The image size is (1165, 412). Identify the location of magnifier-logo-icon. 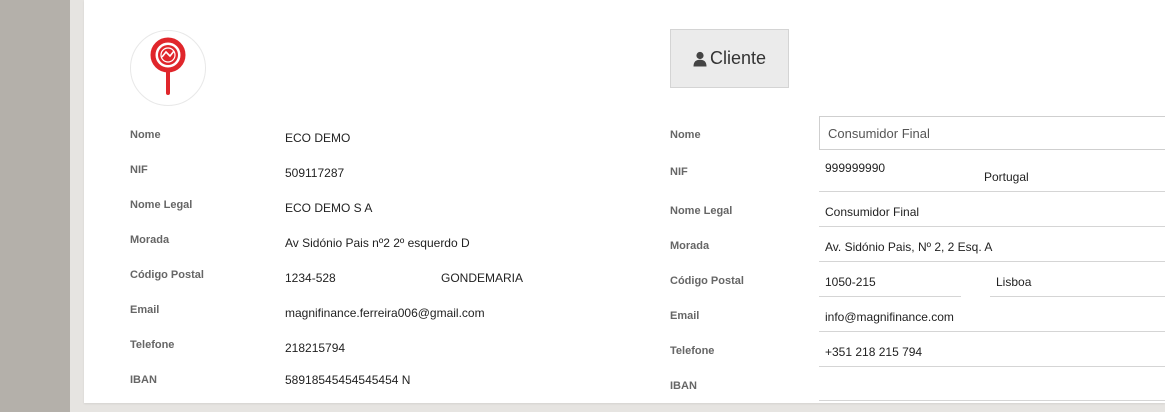
(168, 66).